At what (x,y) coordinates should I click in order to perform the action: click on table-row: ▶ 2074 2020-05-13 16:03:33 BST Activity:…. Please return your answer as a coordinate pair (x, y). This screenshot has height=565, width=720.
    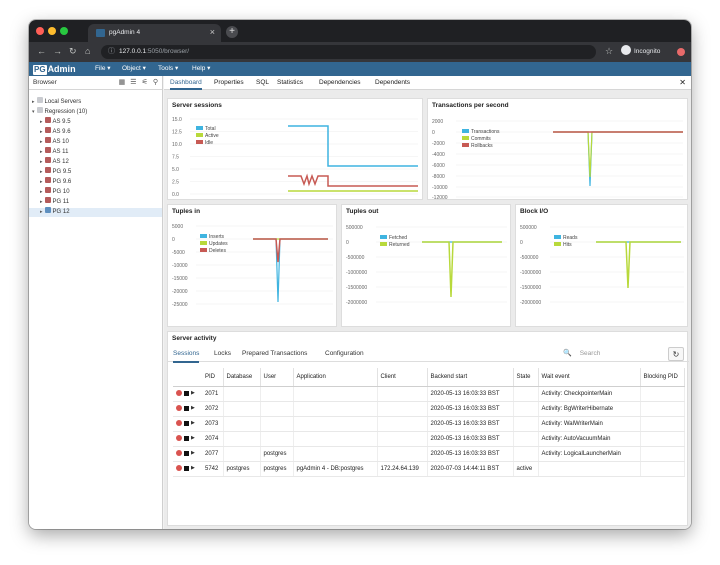
    Looking at the image, I should click on (429, 439).